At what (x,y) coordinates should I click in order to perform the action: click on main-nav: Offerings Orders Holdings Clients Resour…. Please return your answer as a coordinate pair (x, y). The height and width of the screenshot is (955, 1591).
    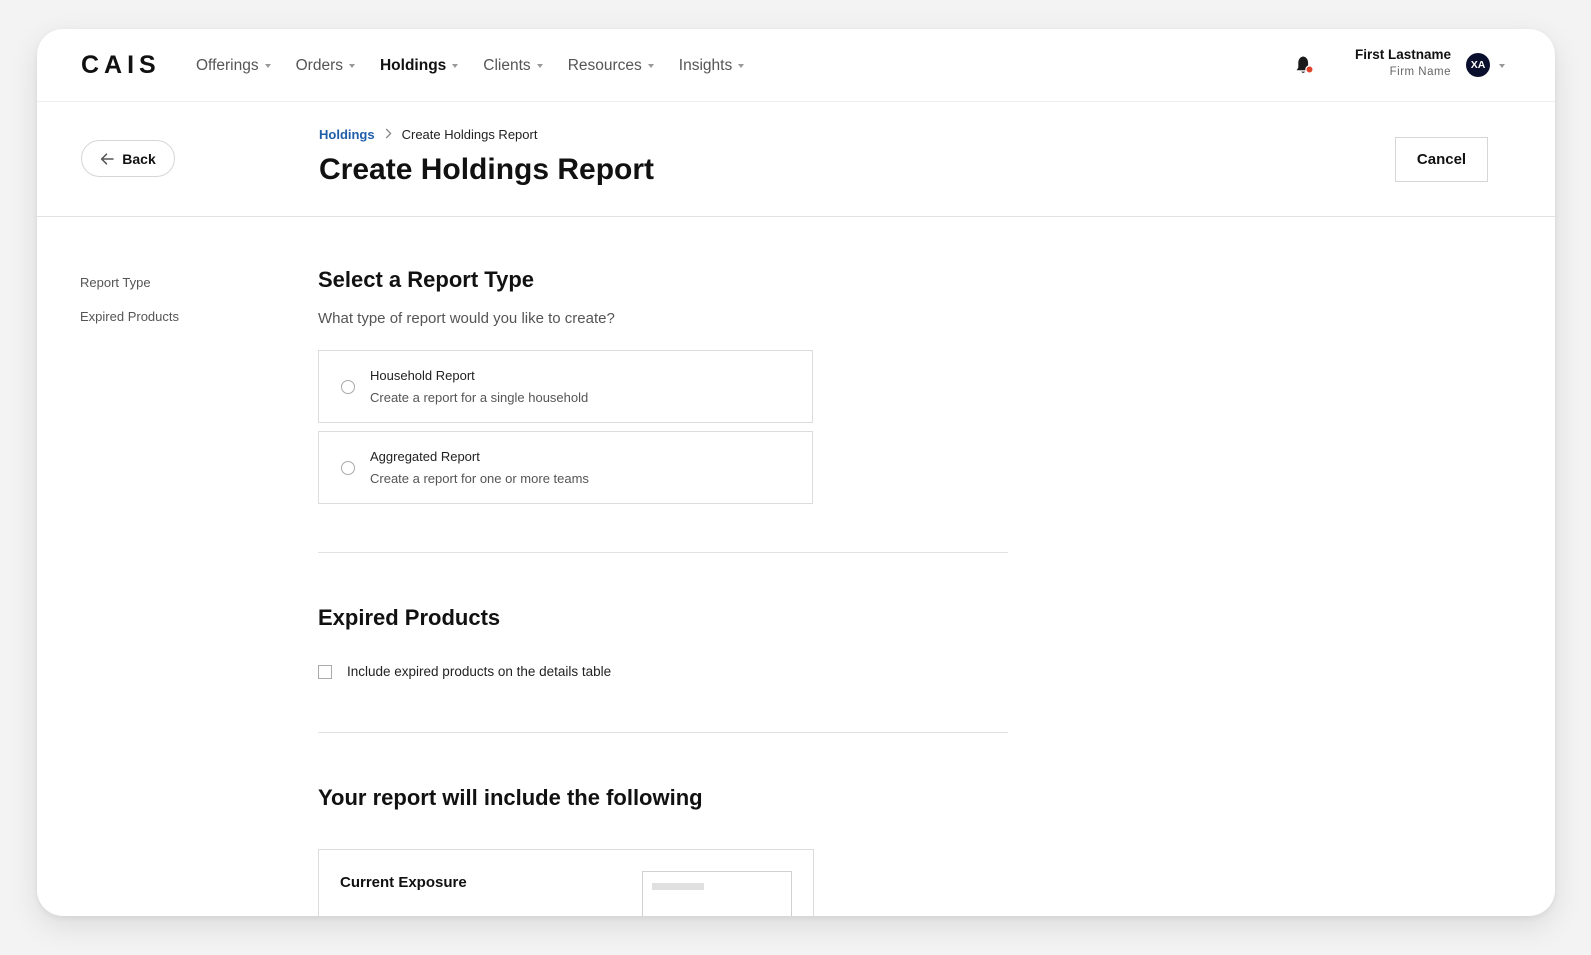
    Looking at the image, I should click on (482, 65).